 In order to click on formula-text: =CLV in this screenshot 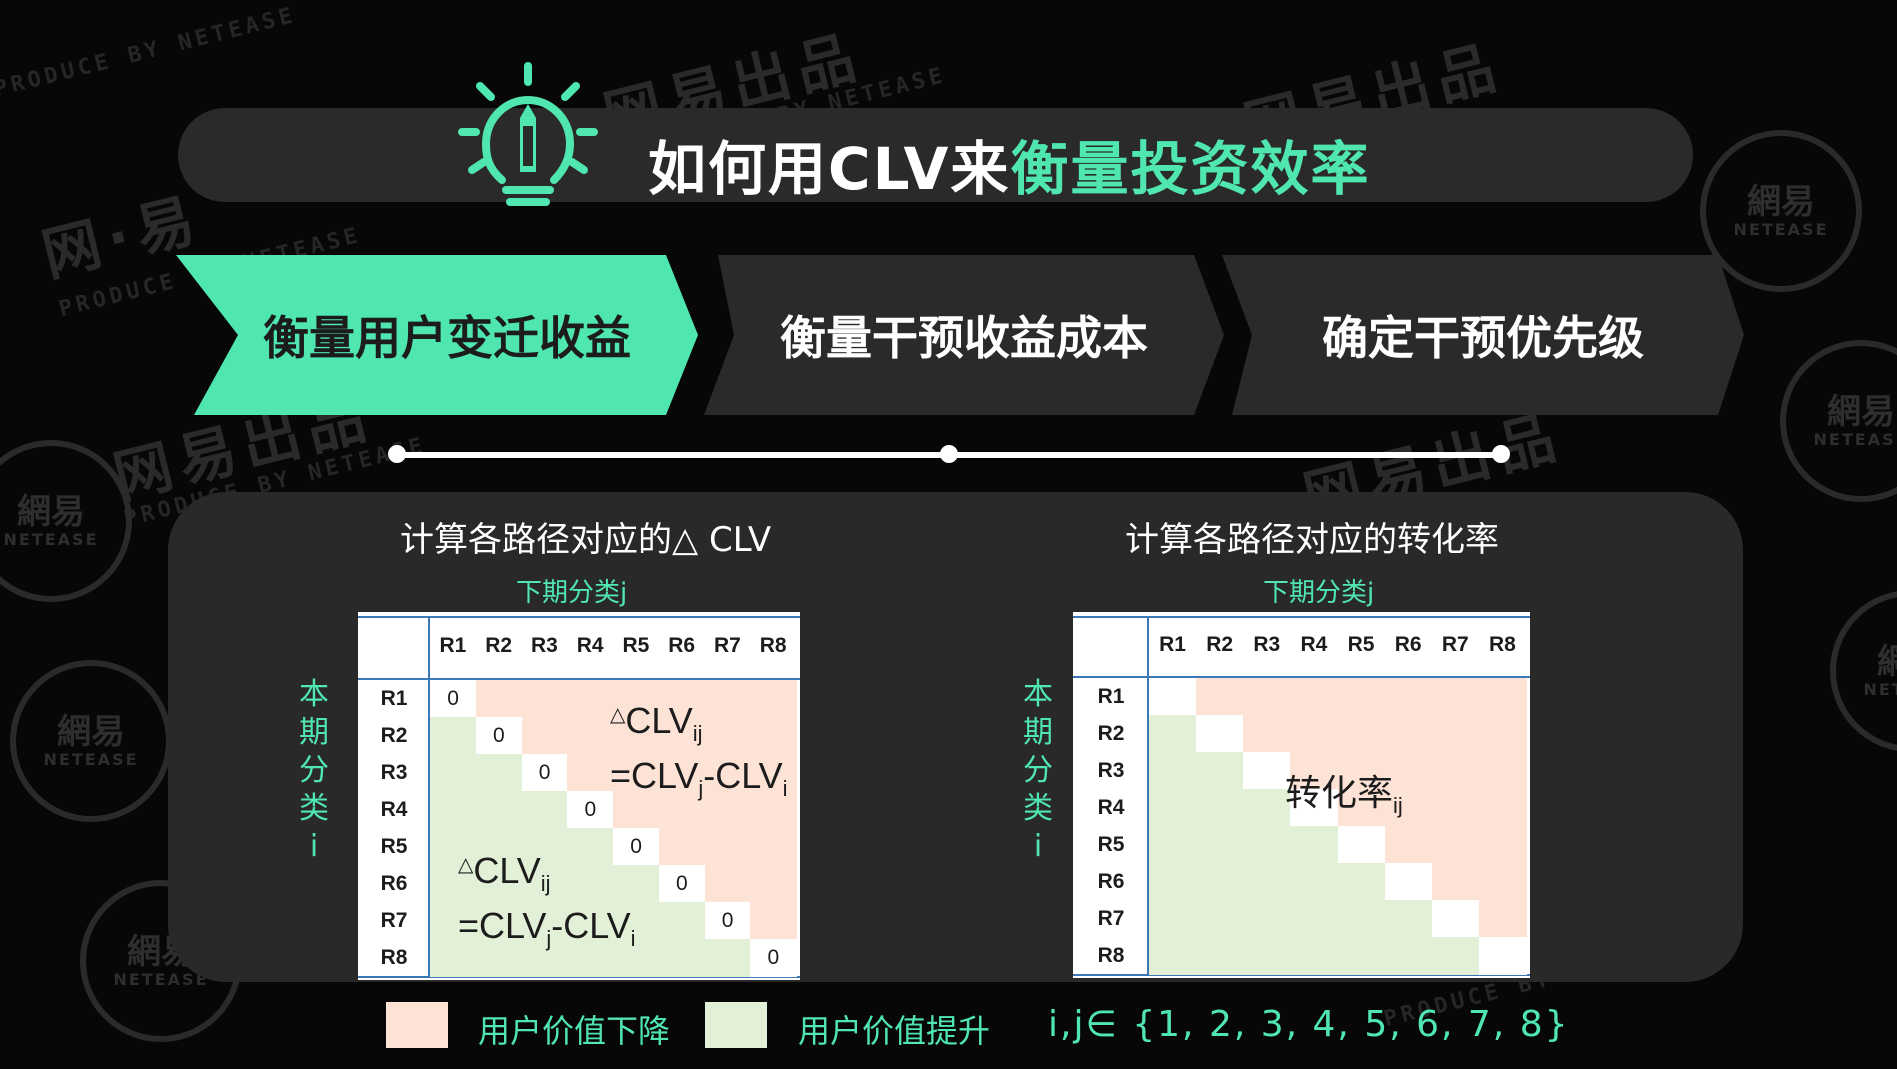, I will do `click(502, 926)`.